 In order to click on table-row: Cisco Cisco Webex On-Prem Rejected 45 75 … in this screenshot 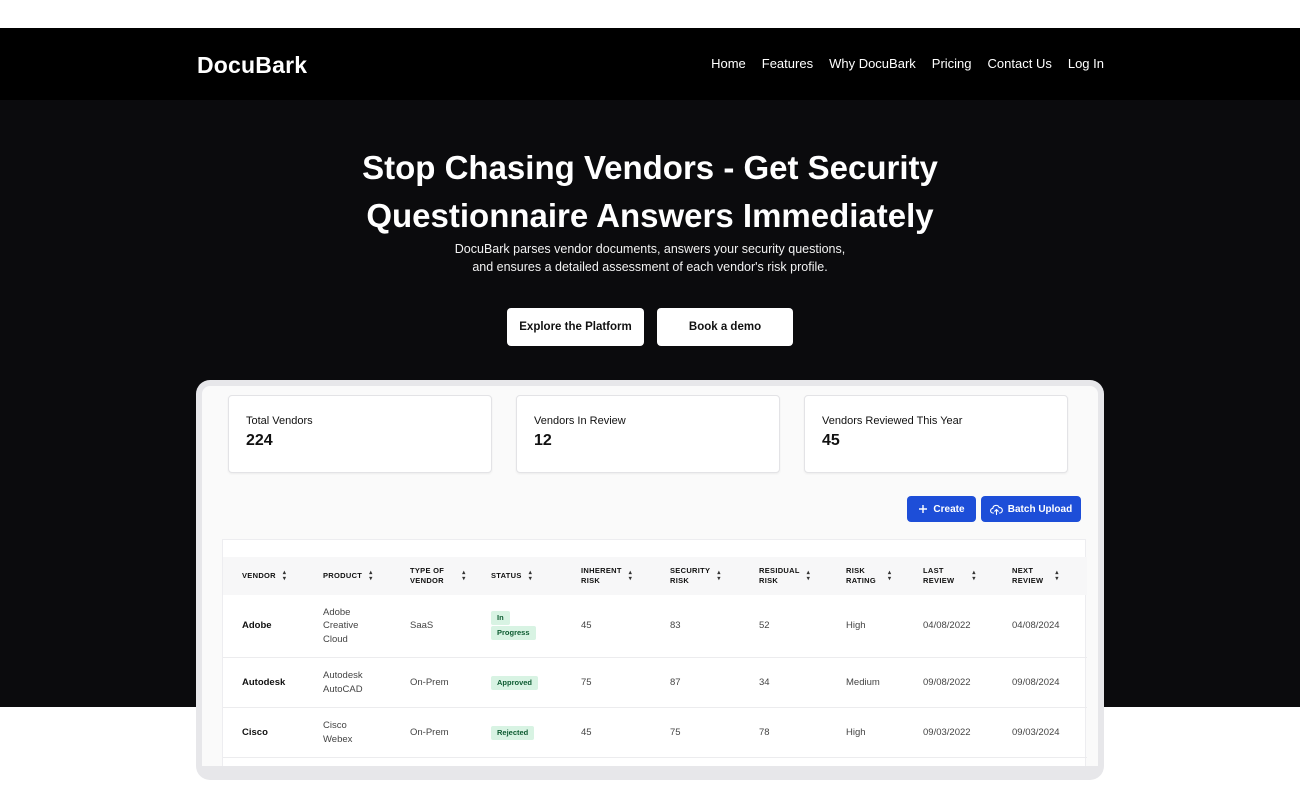, I will do `click(655, 733)`.